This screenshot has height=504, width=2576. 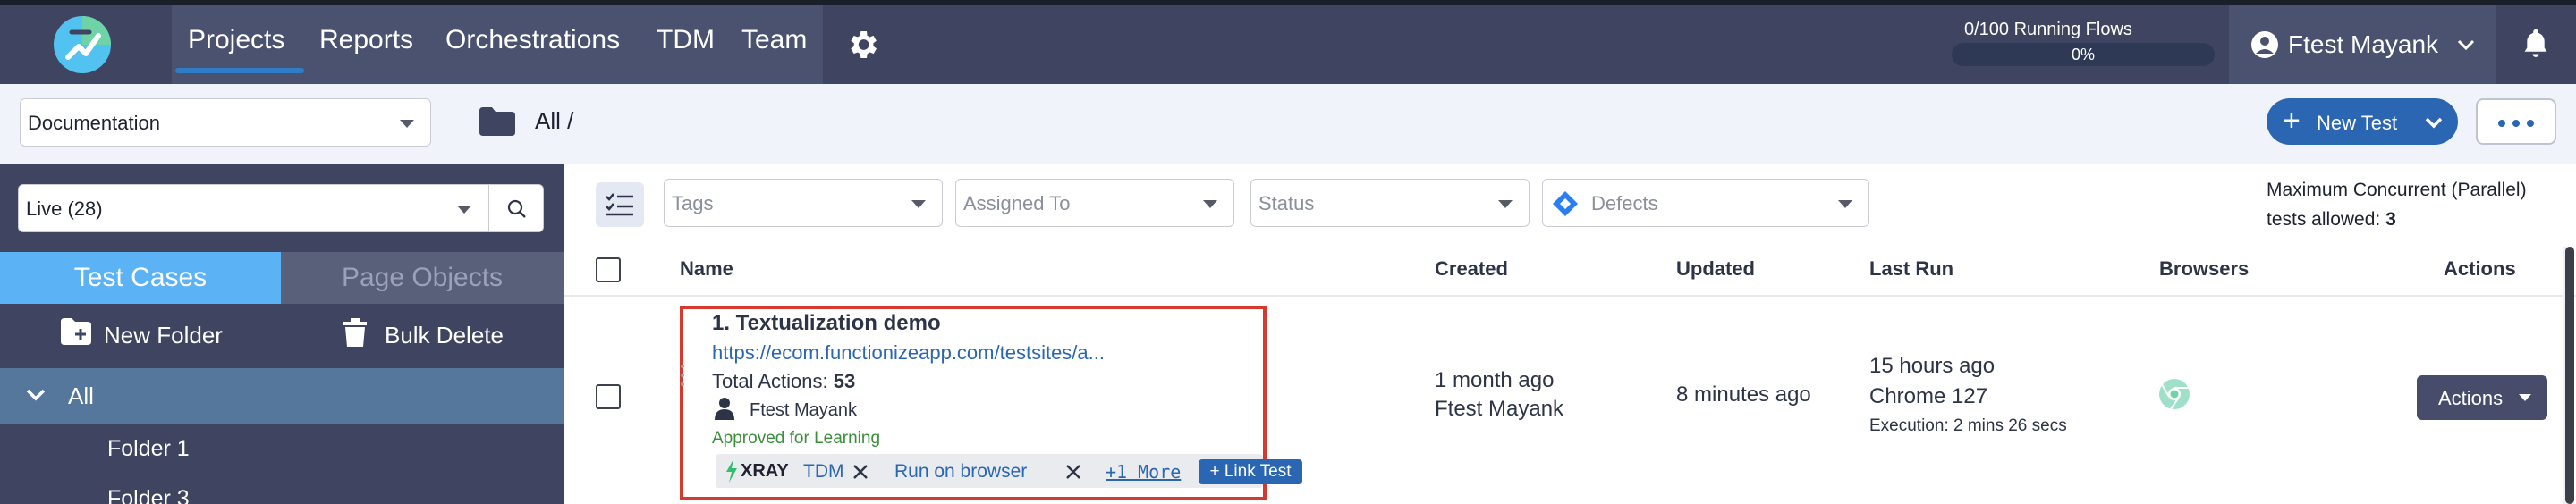 I want to click on defects-filter: Defects, so click(x=1705, y=203).